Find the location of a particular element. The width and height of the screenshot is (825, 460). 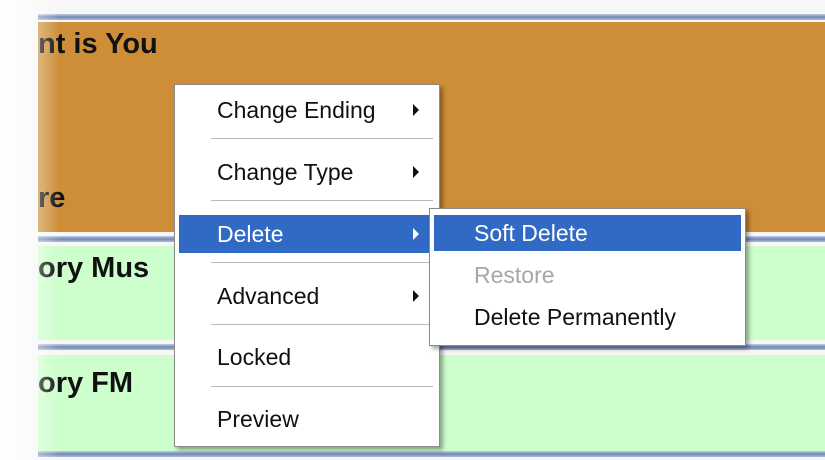

menu-item-label: Advanced is located at coordinates (268, 296).